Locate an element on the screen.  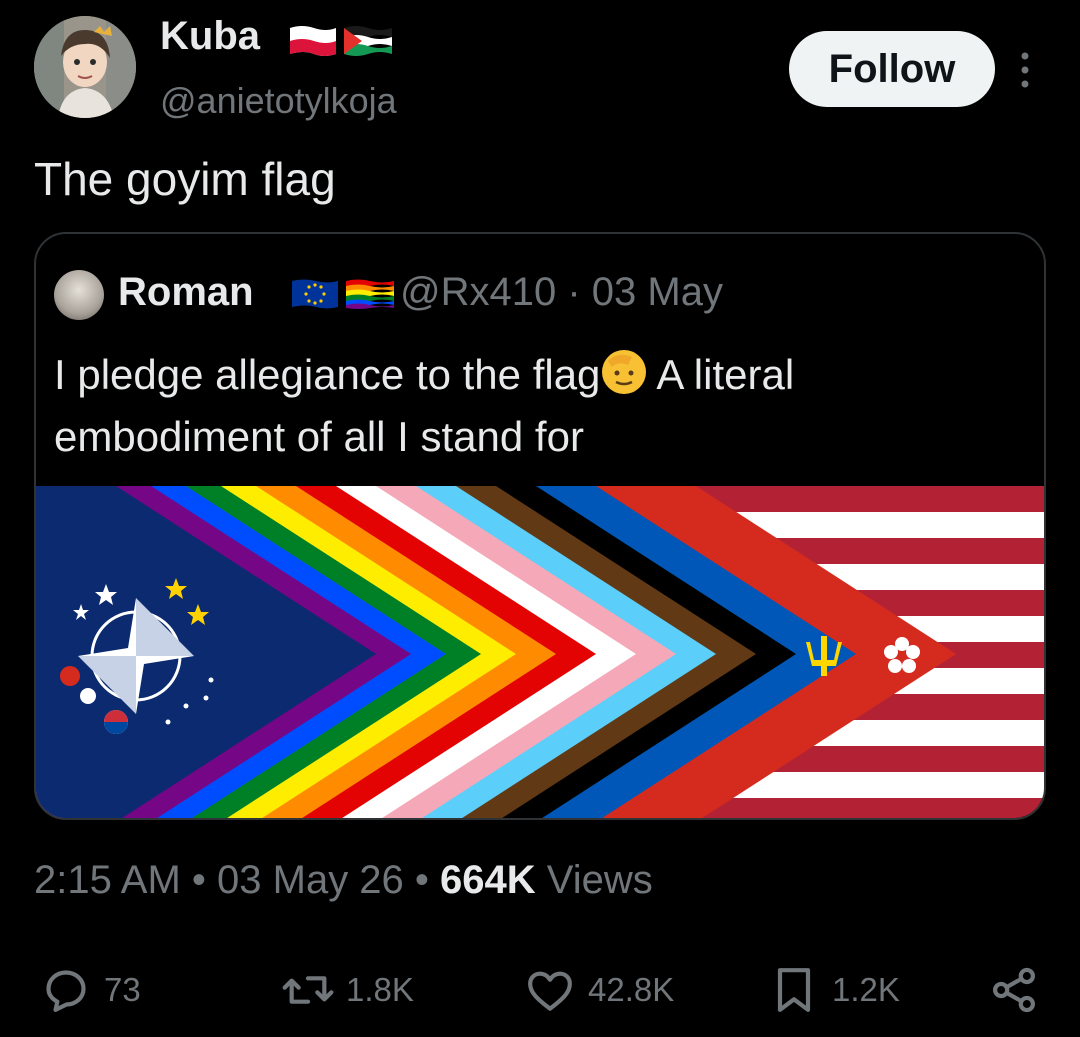
bookmark-button: 1.2K is located at coordinates (833, 990).